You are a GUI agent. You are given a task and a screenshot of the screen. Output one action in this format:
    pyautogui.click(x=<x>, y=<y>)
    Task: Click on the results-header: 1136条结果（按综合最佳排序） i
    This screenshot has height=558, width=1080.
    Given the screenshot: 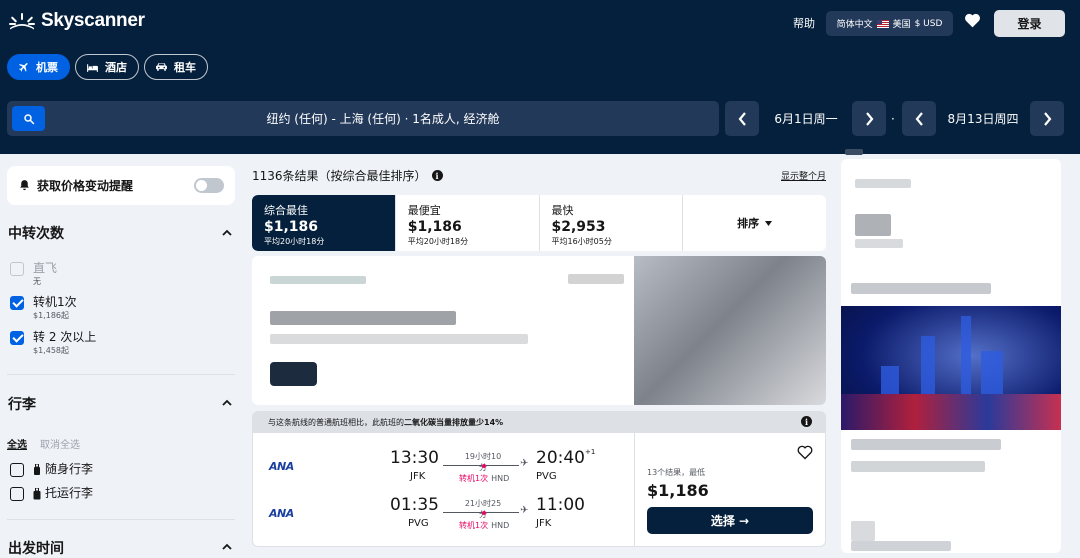 What is the action you would take?
    pyautogui.click(x=347, y=175)
    